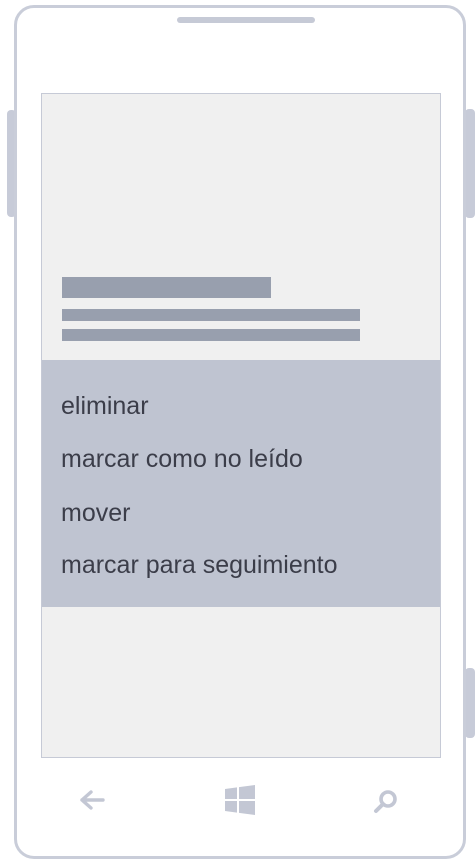 This screenshot has width=476, height=861. I want to click on earpiece-speaker, so click(246, 20).